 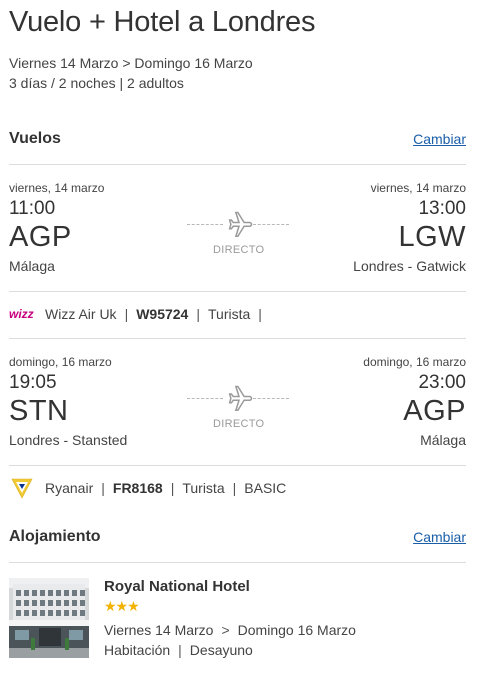 What do you see at coordinates (432, 237) in the screenshot?
I see `outbound-arrive-code: LGW` at bounding box center [432, 237].